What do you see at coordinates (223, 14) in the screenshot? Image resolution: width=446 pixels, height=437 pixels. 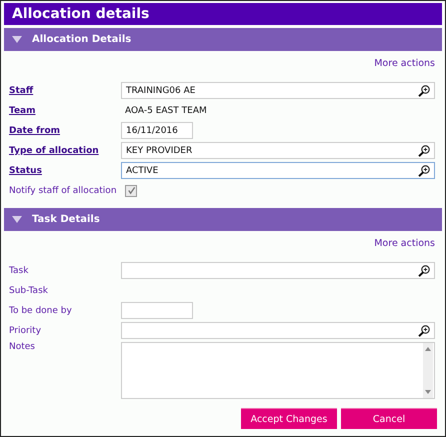 I see `window-title: Allocation details` at bounding box center [223, 14].